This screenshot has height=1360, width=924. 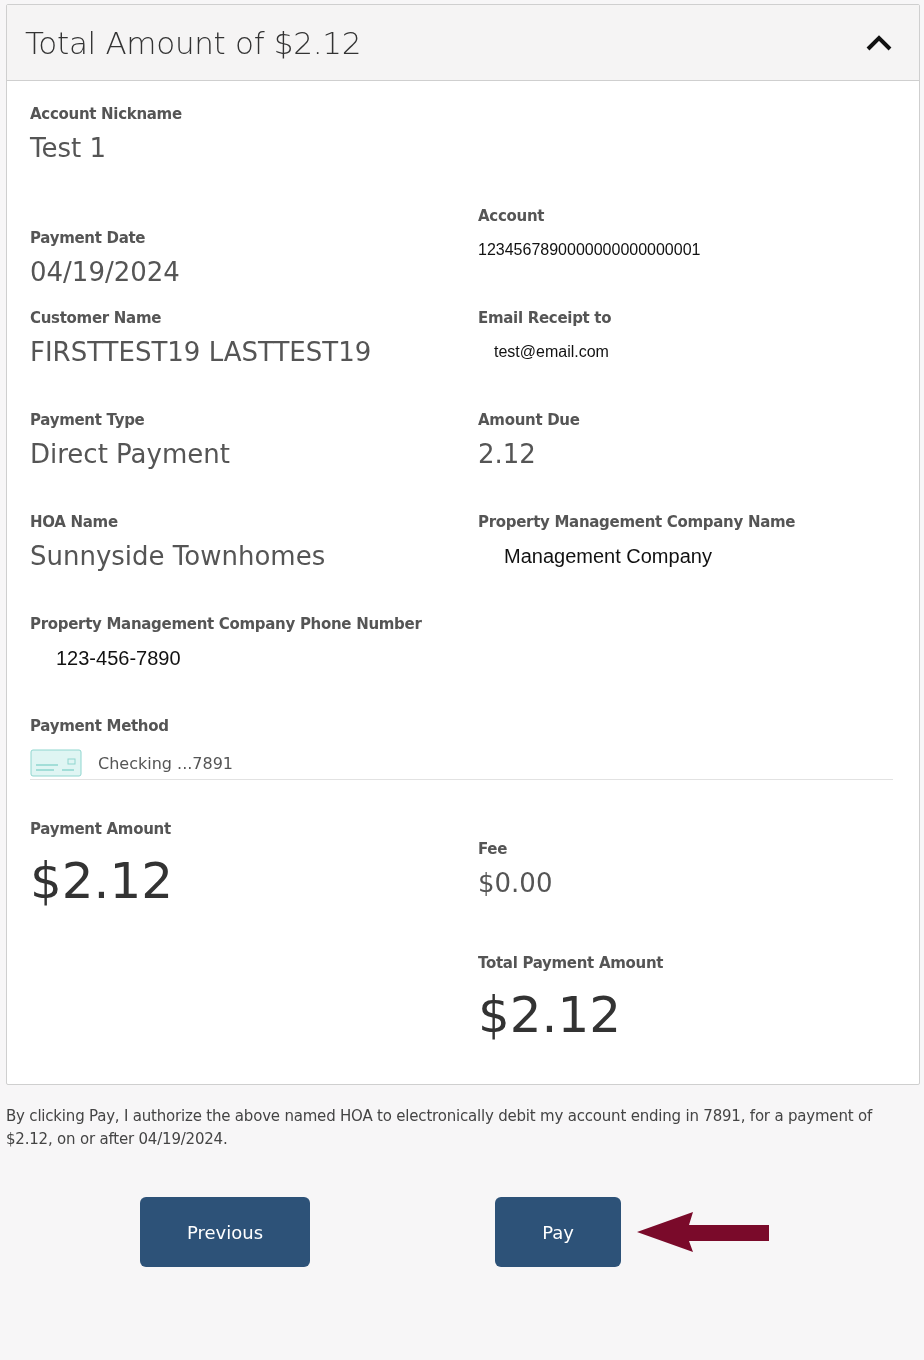 I want to click on payment-method-value: Checking ...7891, so click(x=166, y=763).